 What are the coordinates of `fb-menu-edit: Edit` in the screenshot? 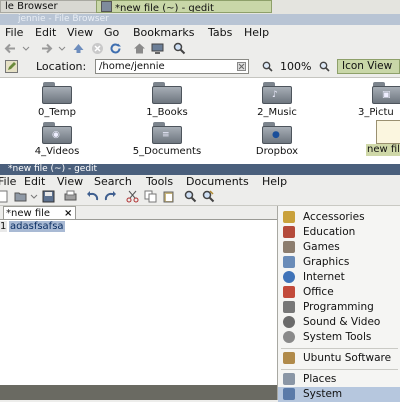 It's located at (45, 33).